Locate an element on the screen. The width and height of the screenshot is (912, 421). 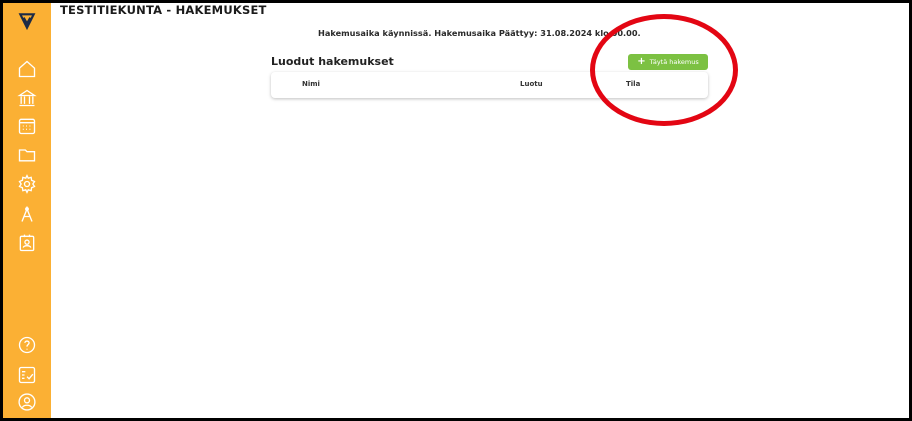
sidebar is located at coordinates (27, 210).